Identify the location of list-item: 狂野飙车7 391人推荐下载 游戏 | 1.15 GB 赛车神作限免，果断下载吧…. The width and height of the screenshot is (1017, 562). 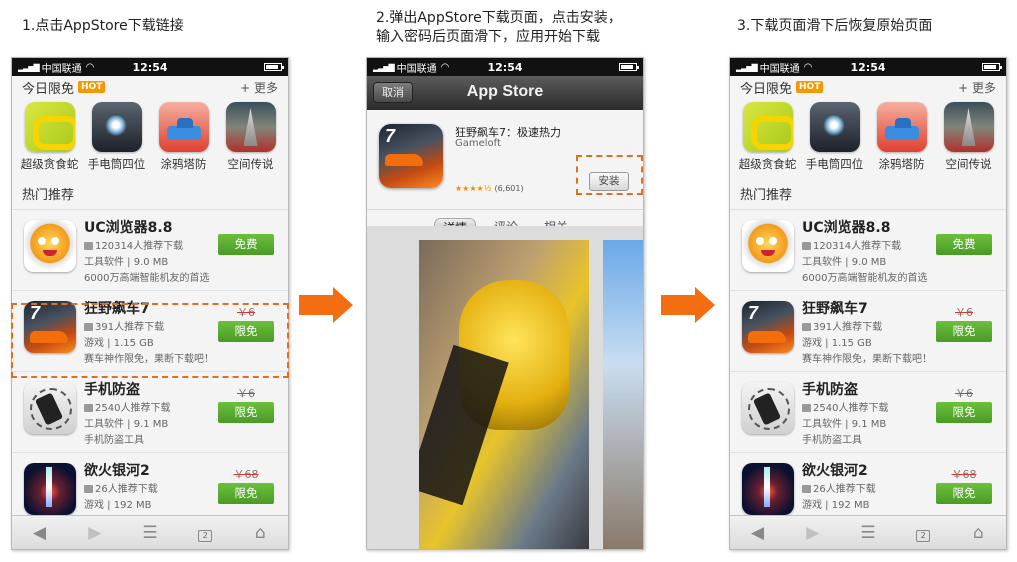
(868, 330).